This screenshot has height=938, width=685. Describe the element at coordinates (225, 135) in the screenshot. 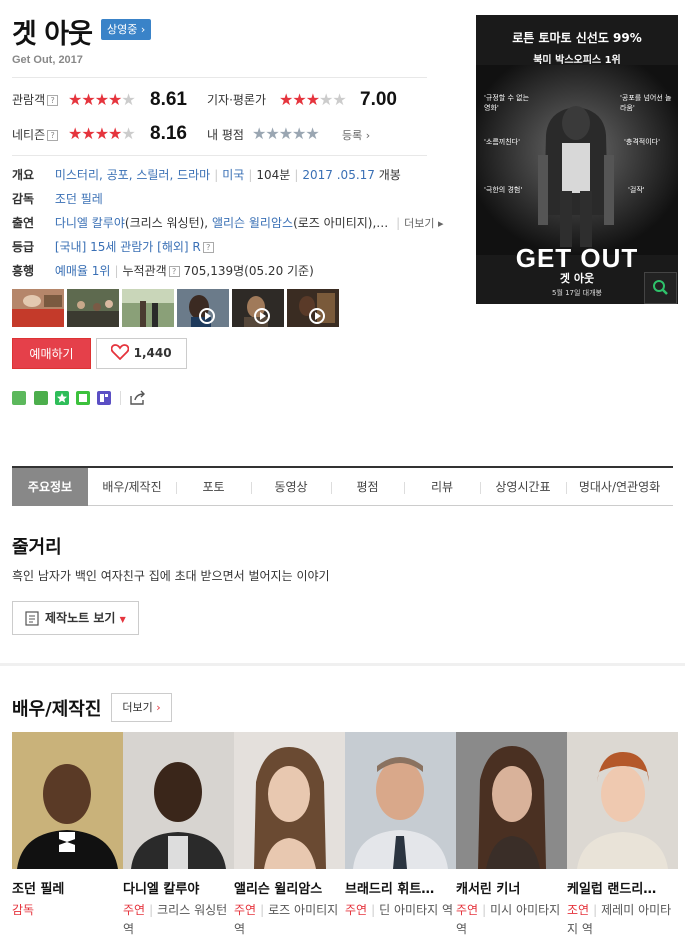

I see `my-rating-label: 내 평점` at that location.